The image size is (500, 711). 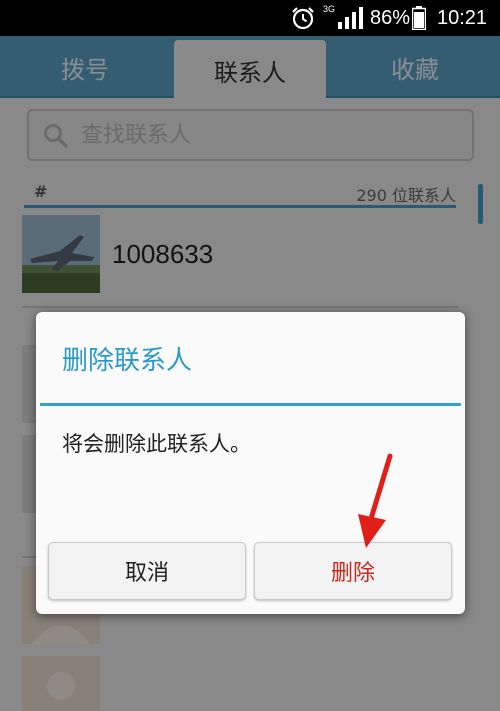 What do you see at coordinates (375, 504) in the screenshot?
I see `arrow-icon` at bounding box center [375, 504].